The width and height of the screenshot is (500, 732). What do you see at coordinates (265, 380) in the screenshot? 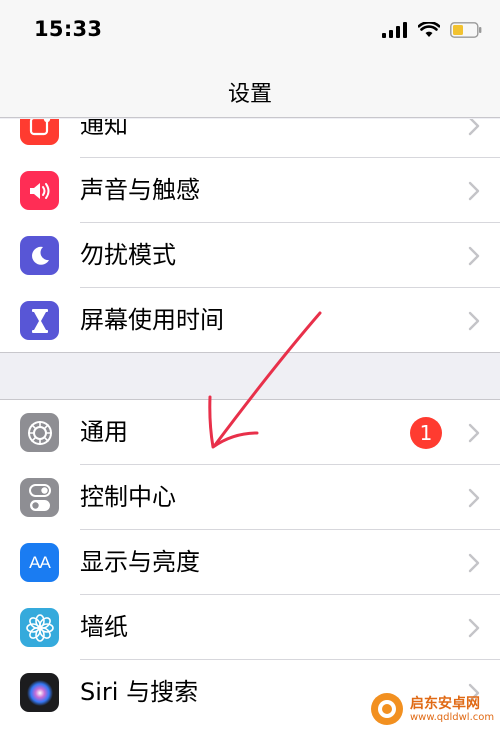
I see `annotation-arrow-icon` at bounding box center [265, 380].